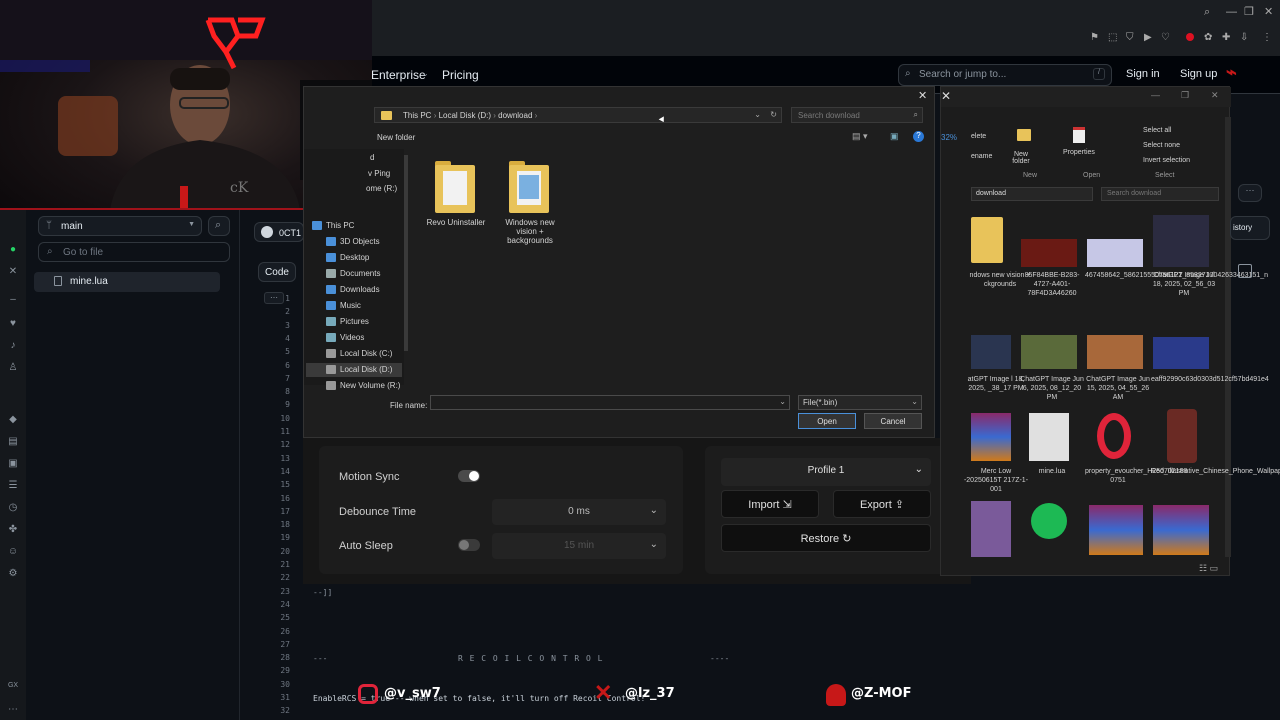 This screenshot has height=720, width=1280. I want to click on nav-item: Downloads, so click(354, 290).